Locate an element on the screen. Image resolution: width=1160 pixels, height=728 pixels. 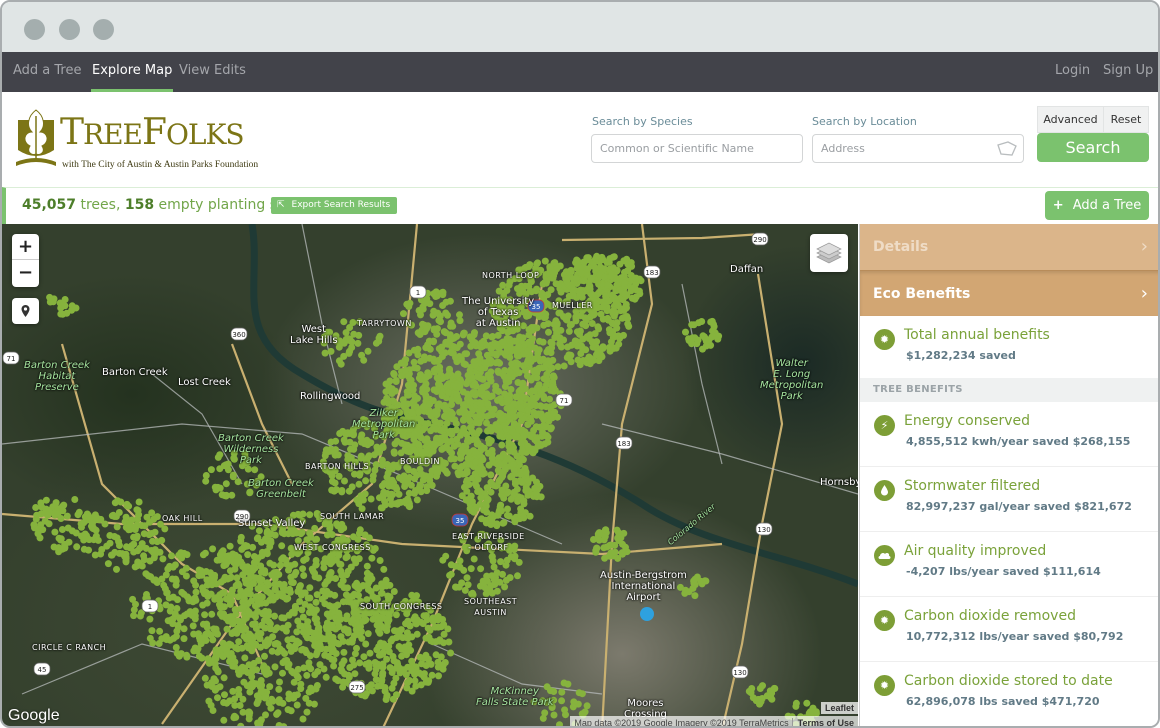
nav-add-a-tree: Add a Tree is located at coordinates (47, 72).